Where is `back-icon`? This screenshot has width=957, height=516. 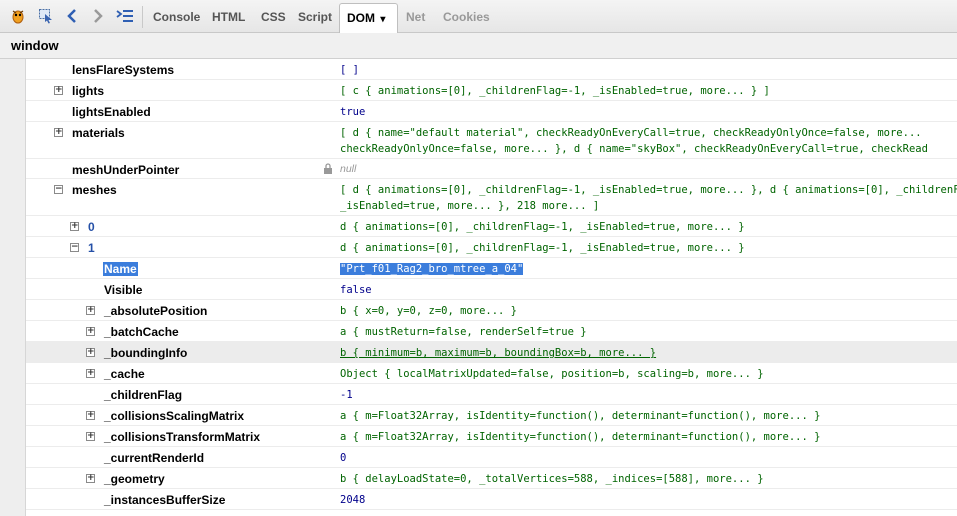 back-icon is located at coordinates (72, 16).